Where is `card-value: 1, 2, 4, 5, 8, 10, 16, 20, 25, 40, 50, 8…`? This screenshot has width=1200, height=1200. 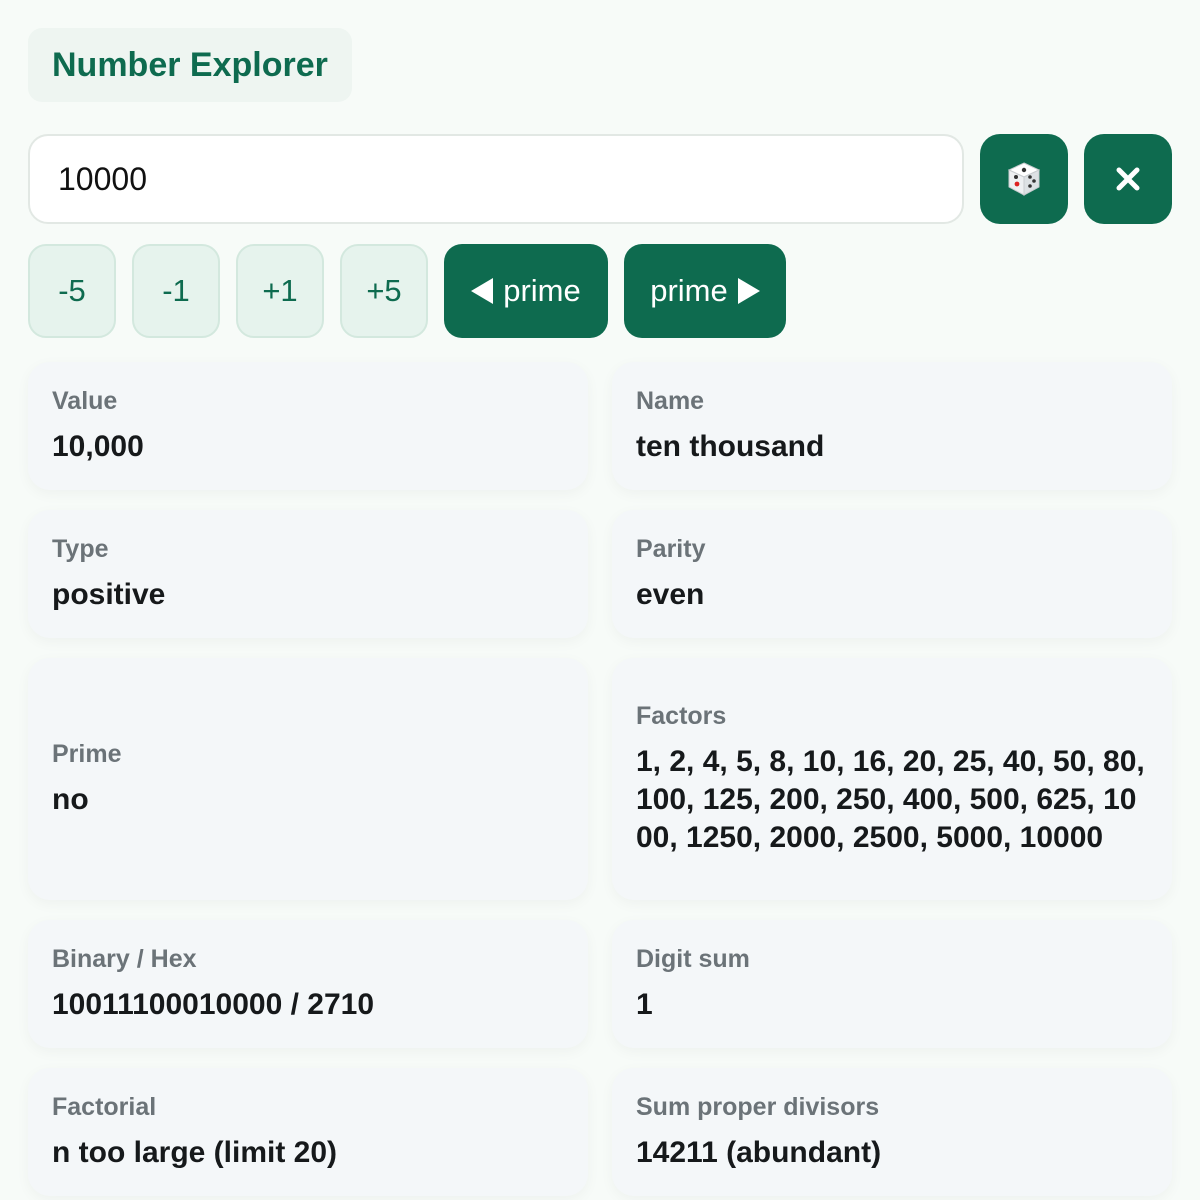 card-value: 1, 2, 4, 5, 8, 10, 16, 20, 25, 40, 50, 8… is located at coordinates (890, 799).